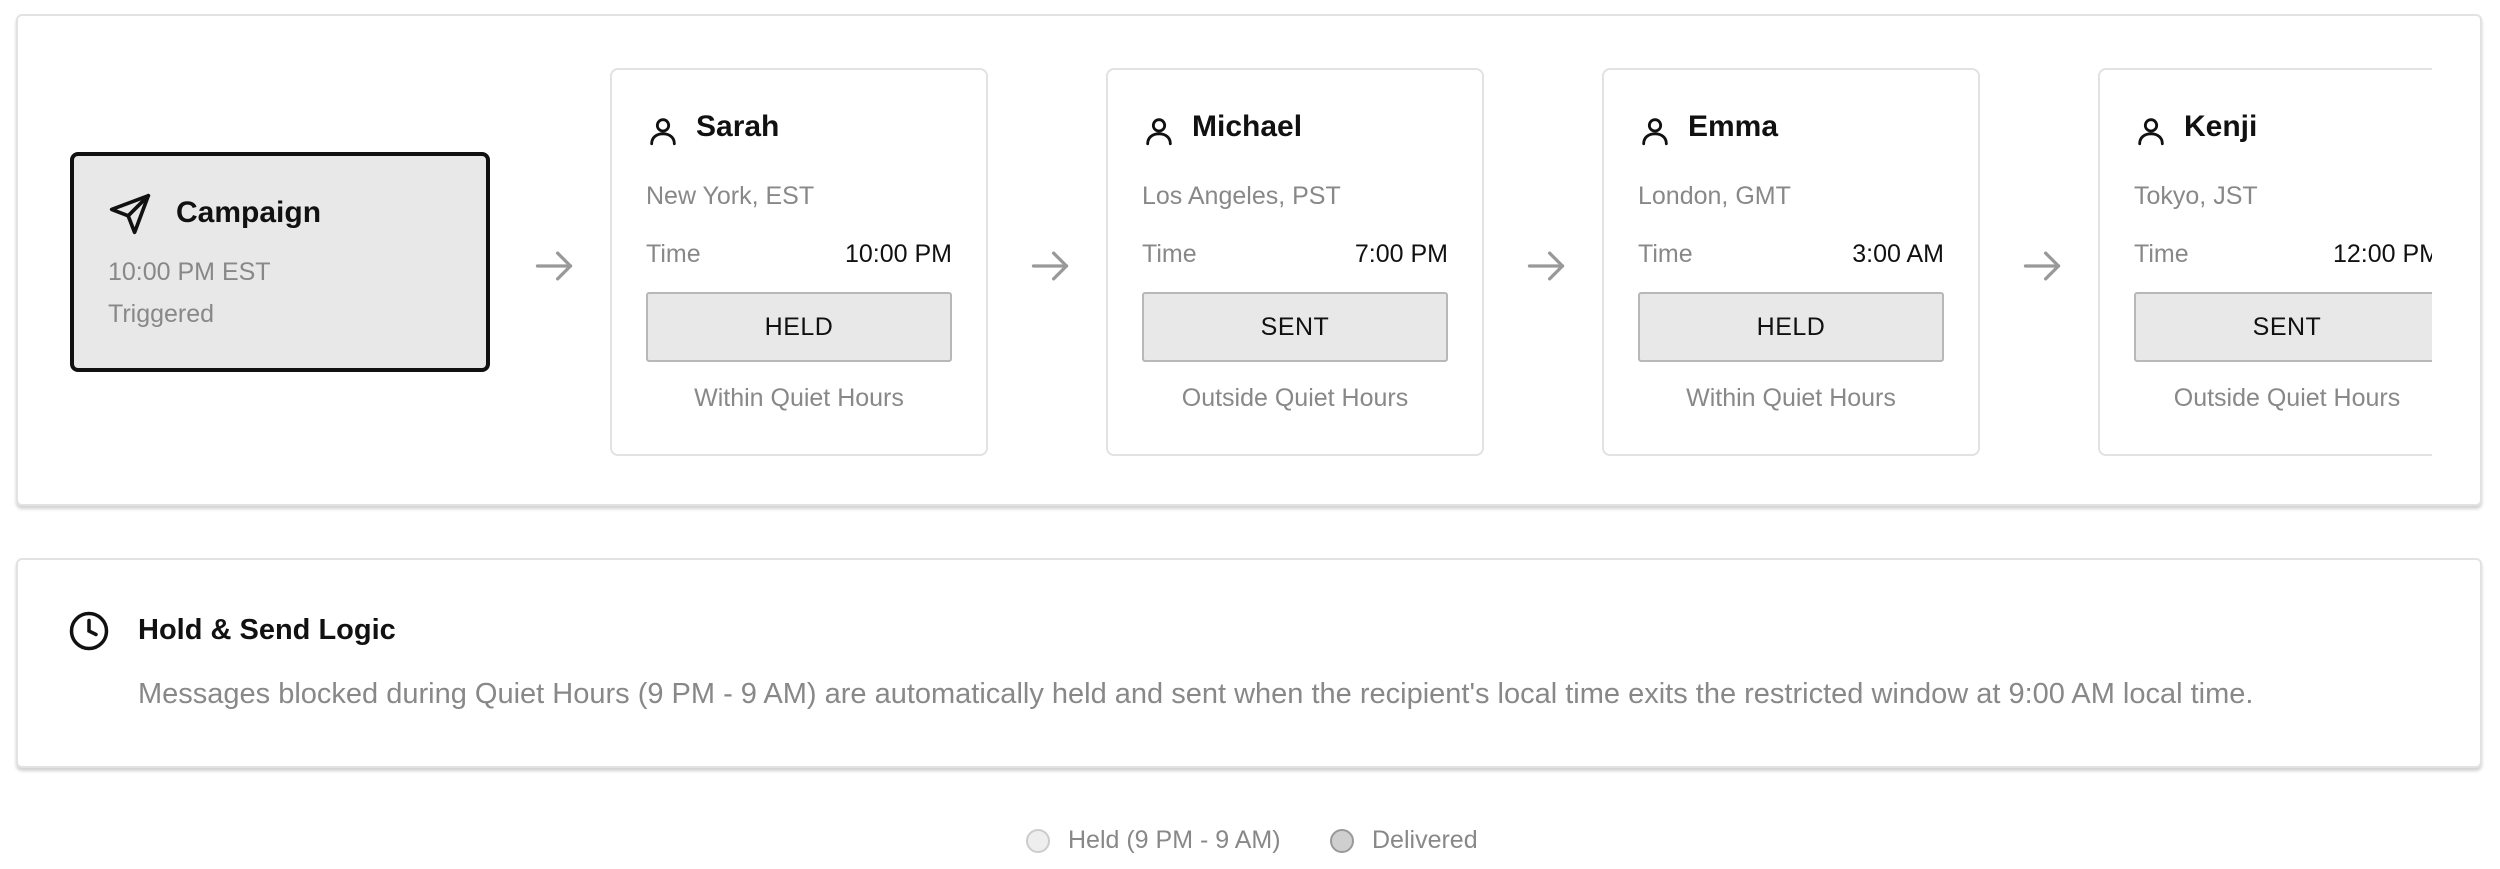  What do you see at coordinates (2196, 196) in the screenshot?
I see `recipient-location: Tokyo, JST` at bounding box center [2196, 196].